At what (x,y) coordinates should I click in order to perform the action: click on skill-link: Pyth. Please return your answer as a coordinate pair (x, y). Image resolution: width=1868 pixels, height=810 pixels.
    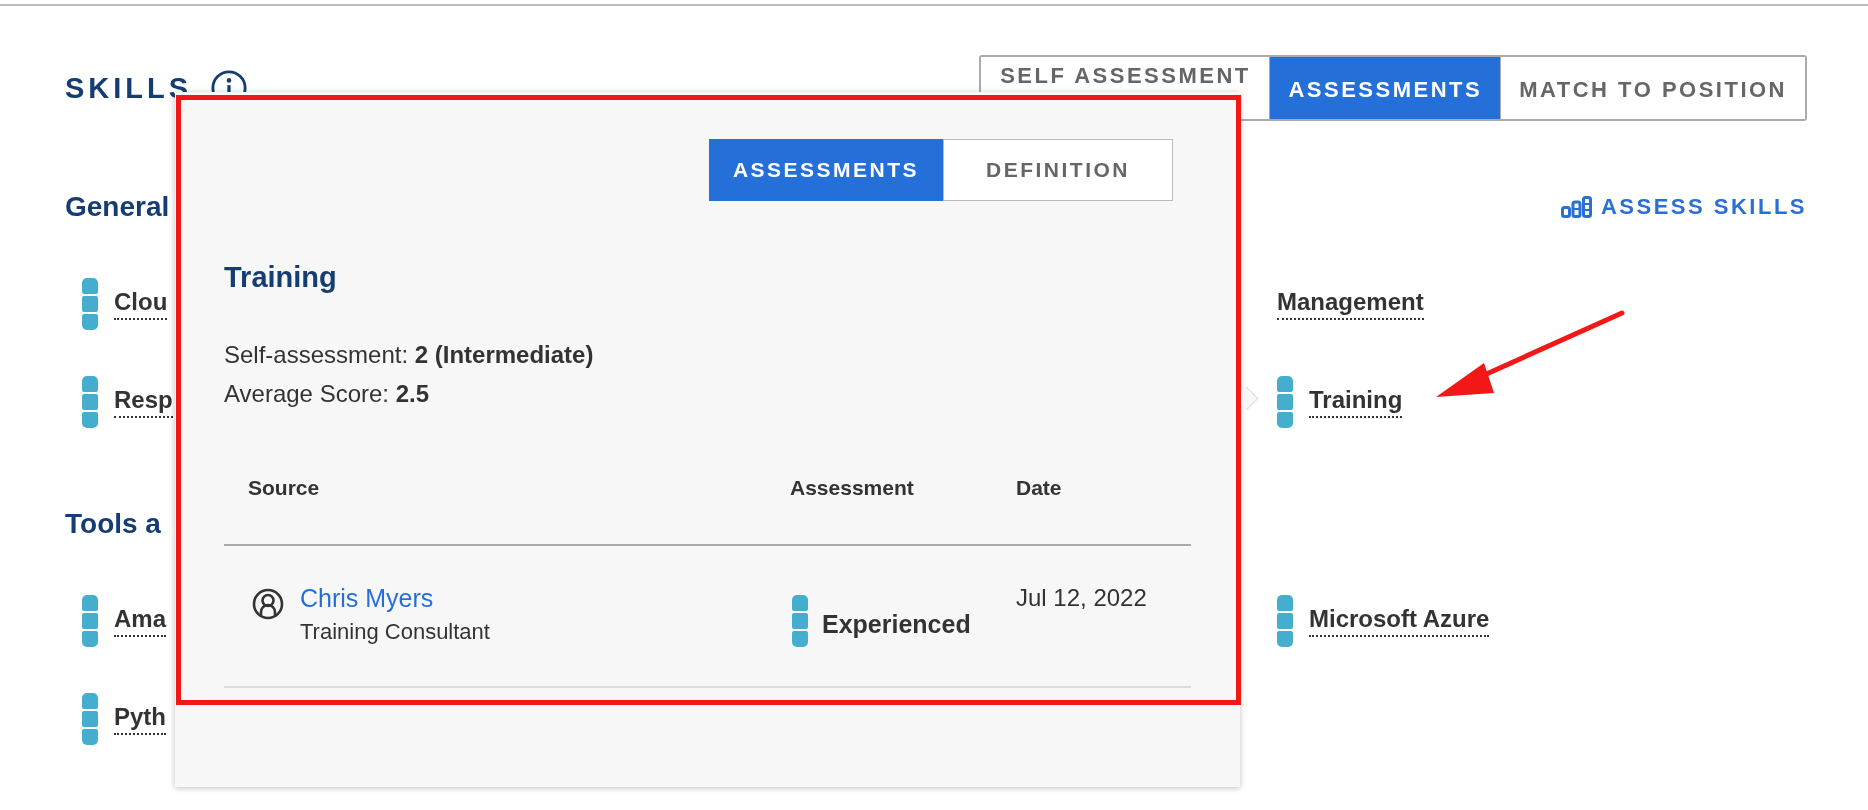
    Looking at the image, I should click on (140, 719).